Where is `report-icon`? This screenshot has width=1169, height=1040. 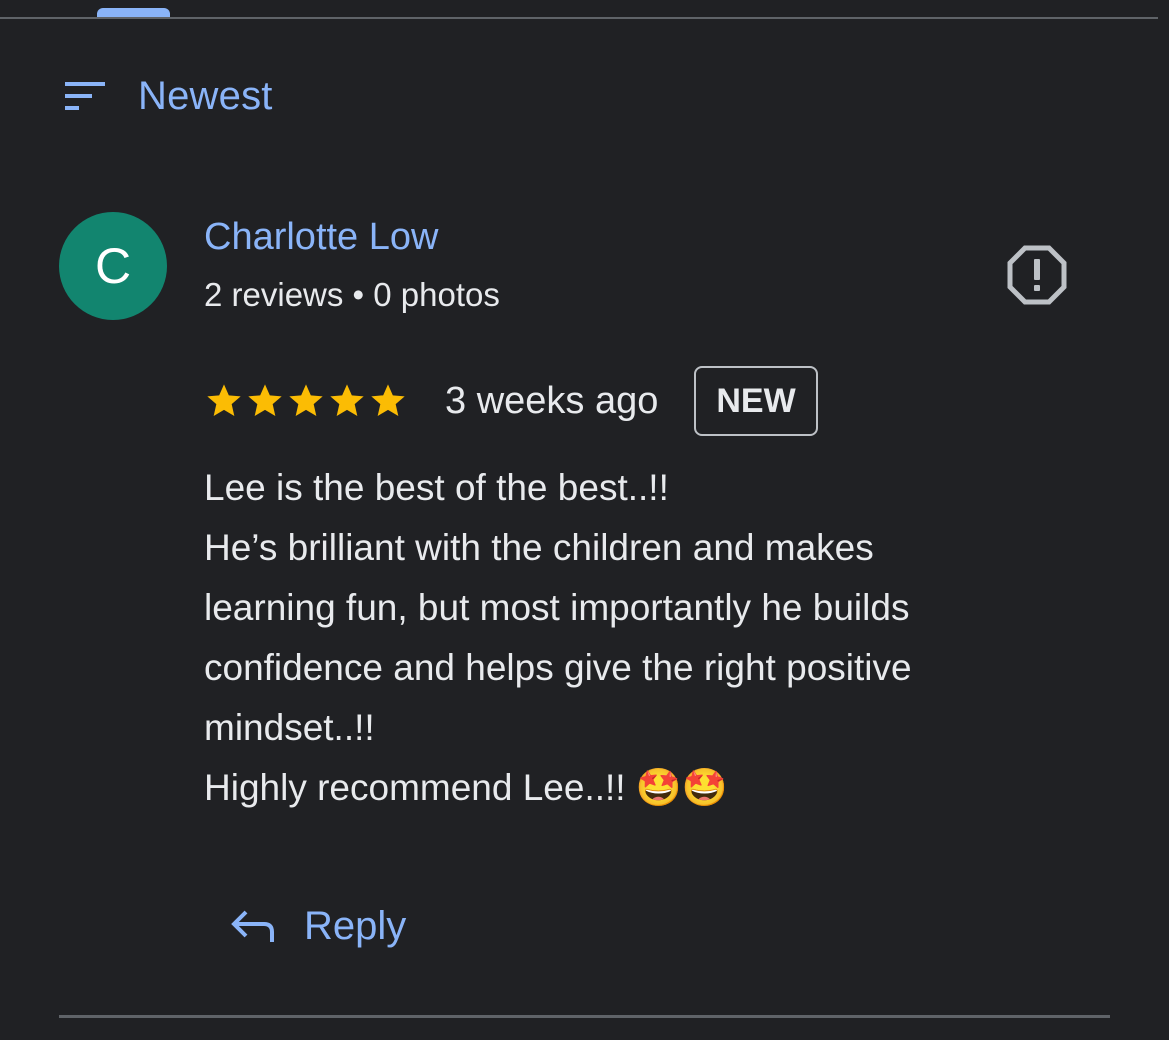 report-icon is located at coordinates (1037, 275).